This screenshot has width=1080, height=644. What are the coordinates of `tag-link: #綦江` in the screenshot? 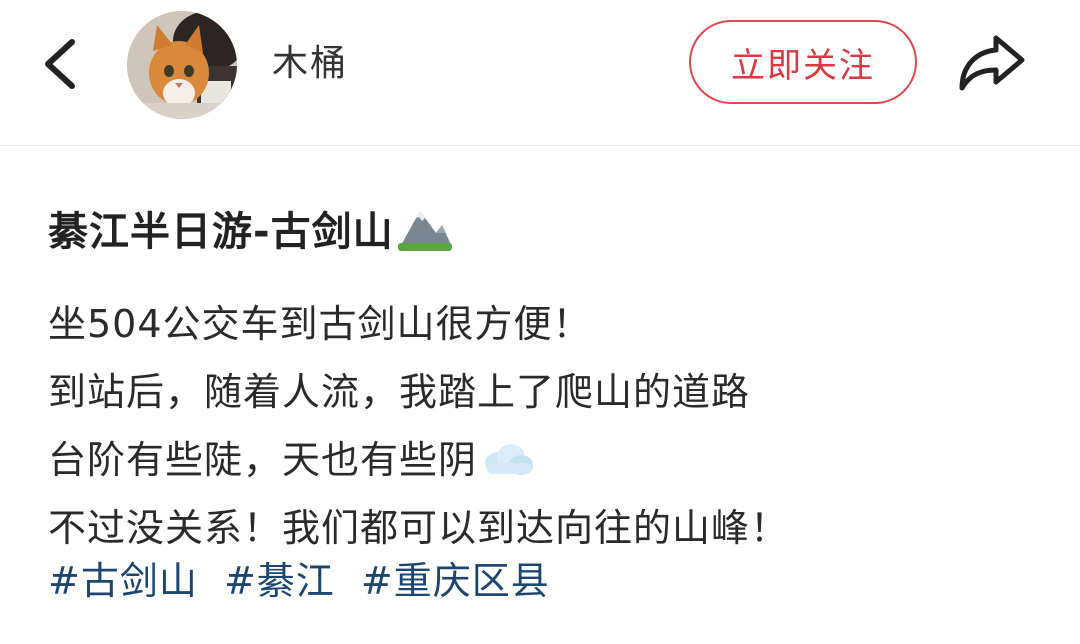 It's located at (279, 581).